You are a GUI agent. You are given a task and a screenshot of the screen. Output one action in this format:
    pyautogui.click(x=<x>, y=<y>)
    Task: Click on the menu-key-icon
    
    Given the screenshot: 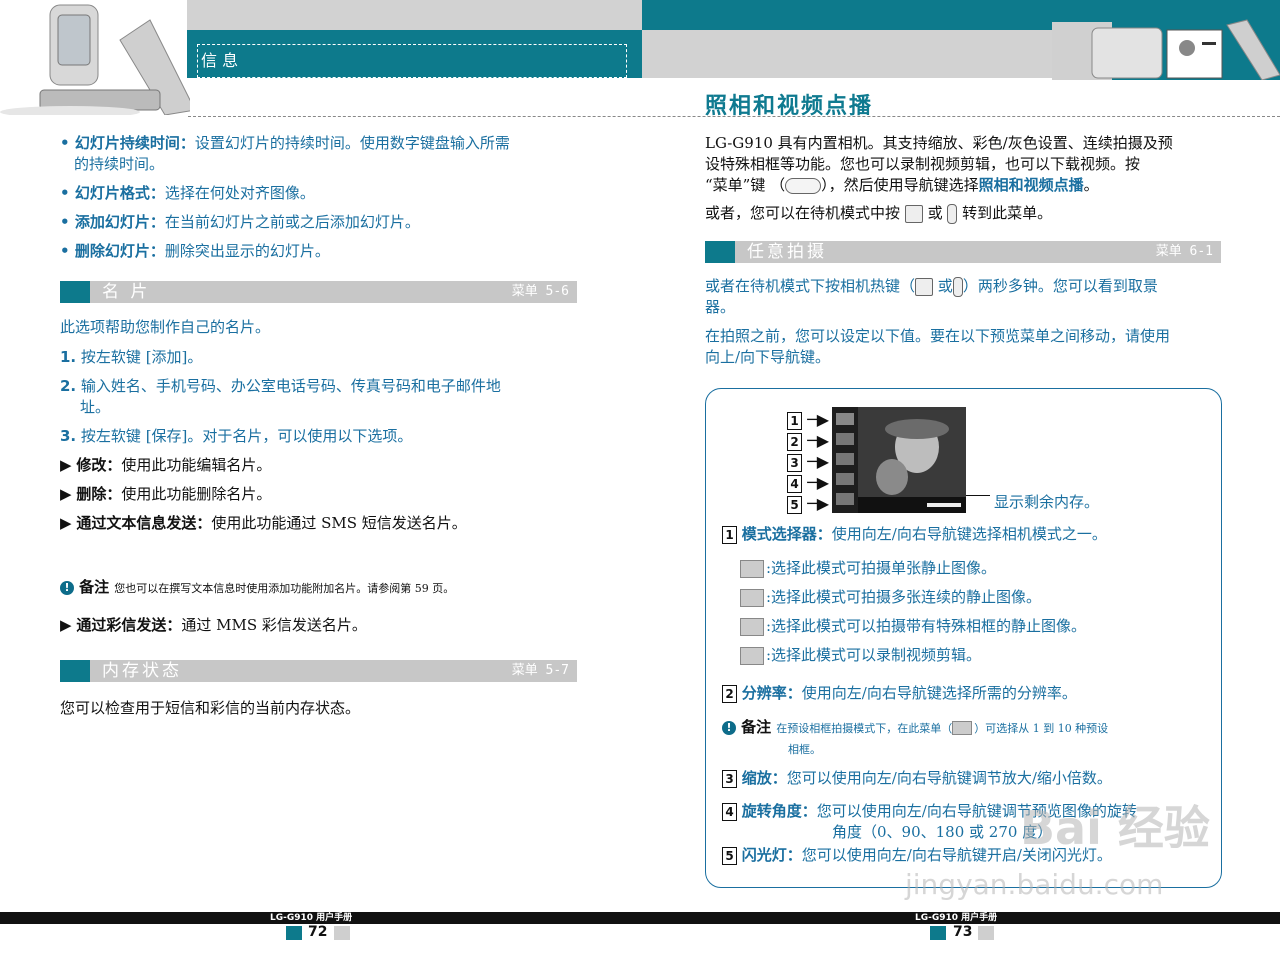 What is the action you would take?
    pyautogui.click(x=803, y=186)
    